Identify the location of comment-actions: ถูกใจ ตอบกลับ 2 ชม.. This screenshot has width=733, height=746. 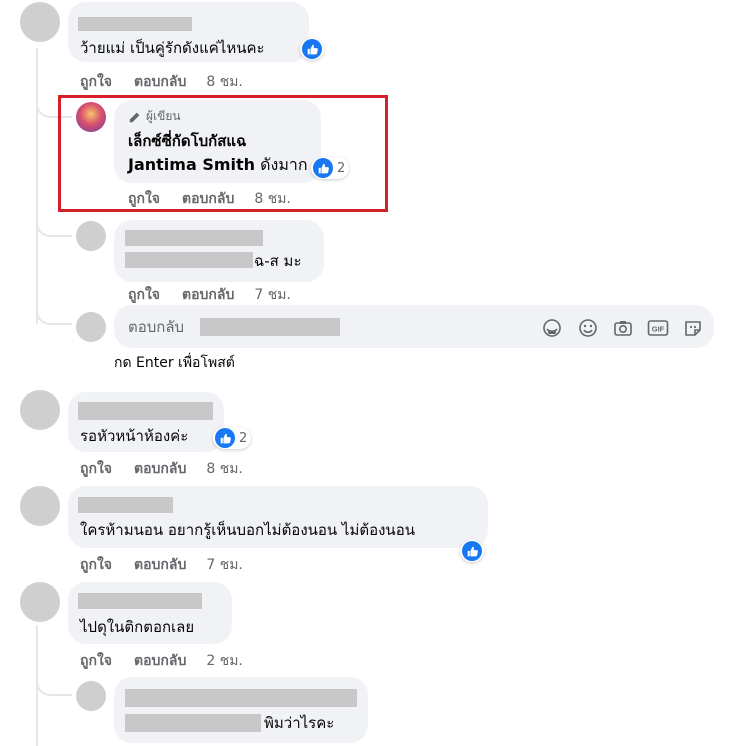
(161, 661).